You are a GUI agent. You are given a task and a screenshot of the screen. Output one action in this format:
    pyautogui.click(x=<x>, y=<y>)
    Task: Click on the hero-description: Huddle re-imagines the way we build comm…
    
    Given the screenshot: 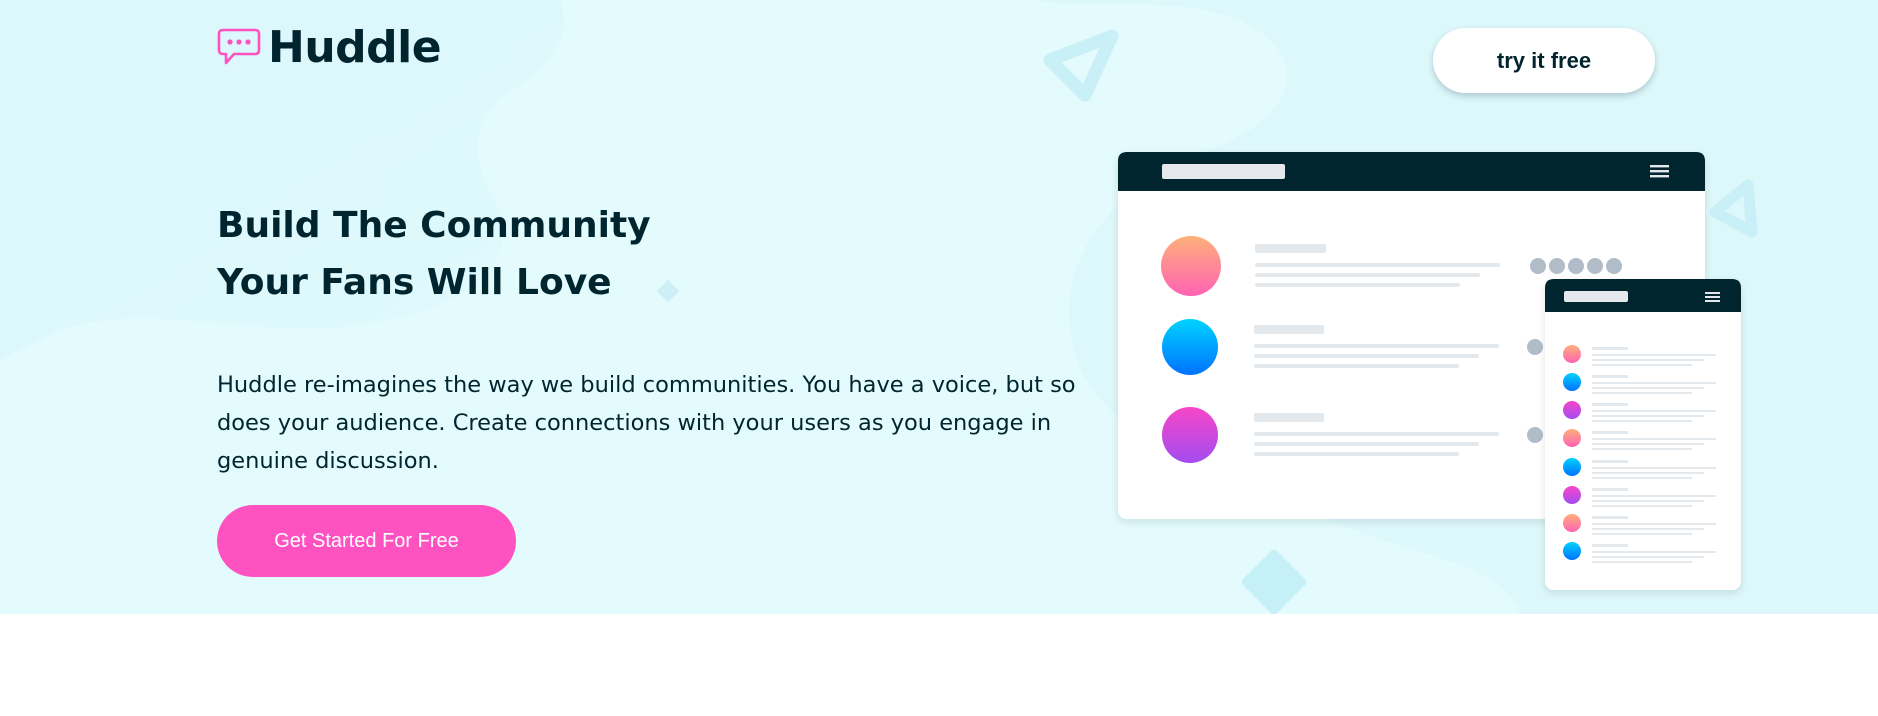 What is the action you would take?
    pyautogui.click(x=646, y=423)
    